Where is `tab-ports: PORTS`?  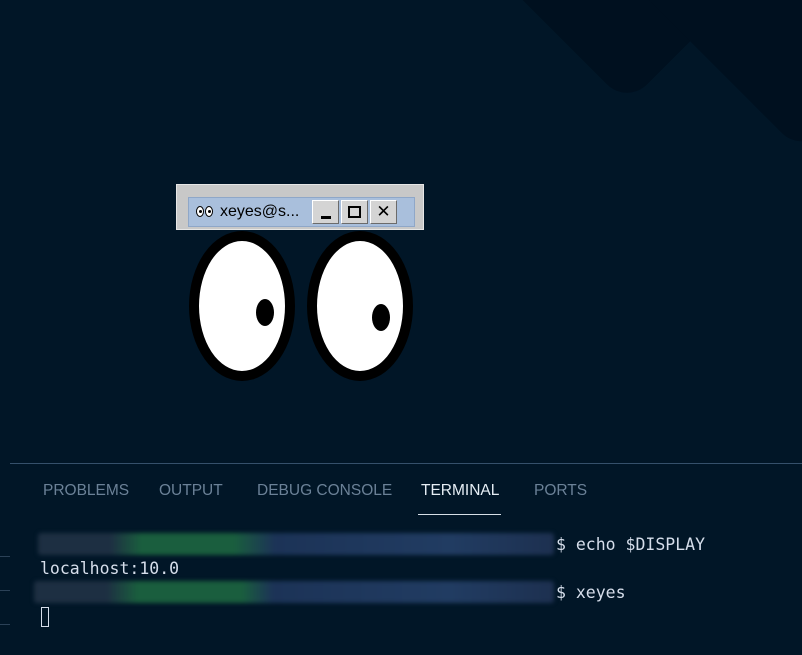 tab-ports: PORTS is located at coordinates (560, 491).